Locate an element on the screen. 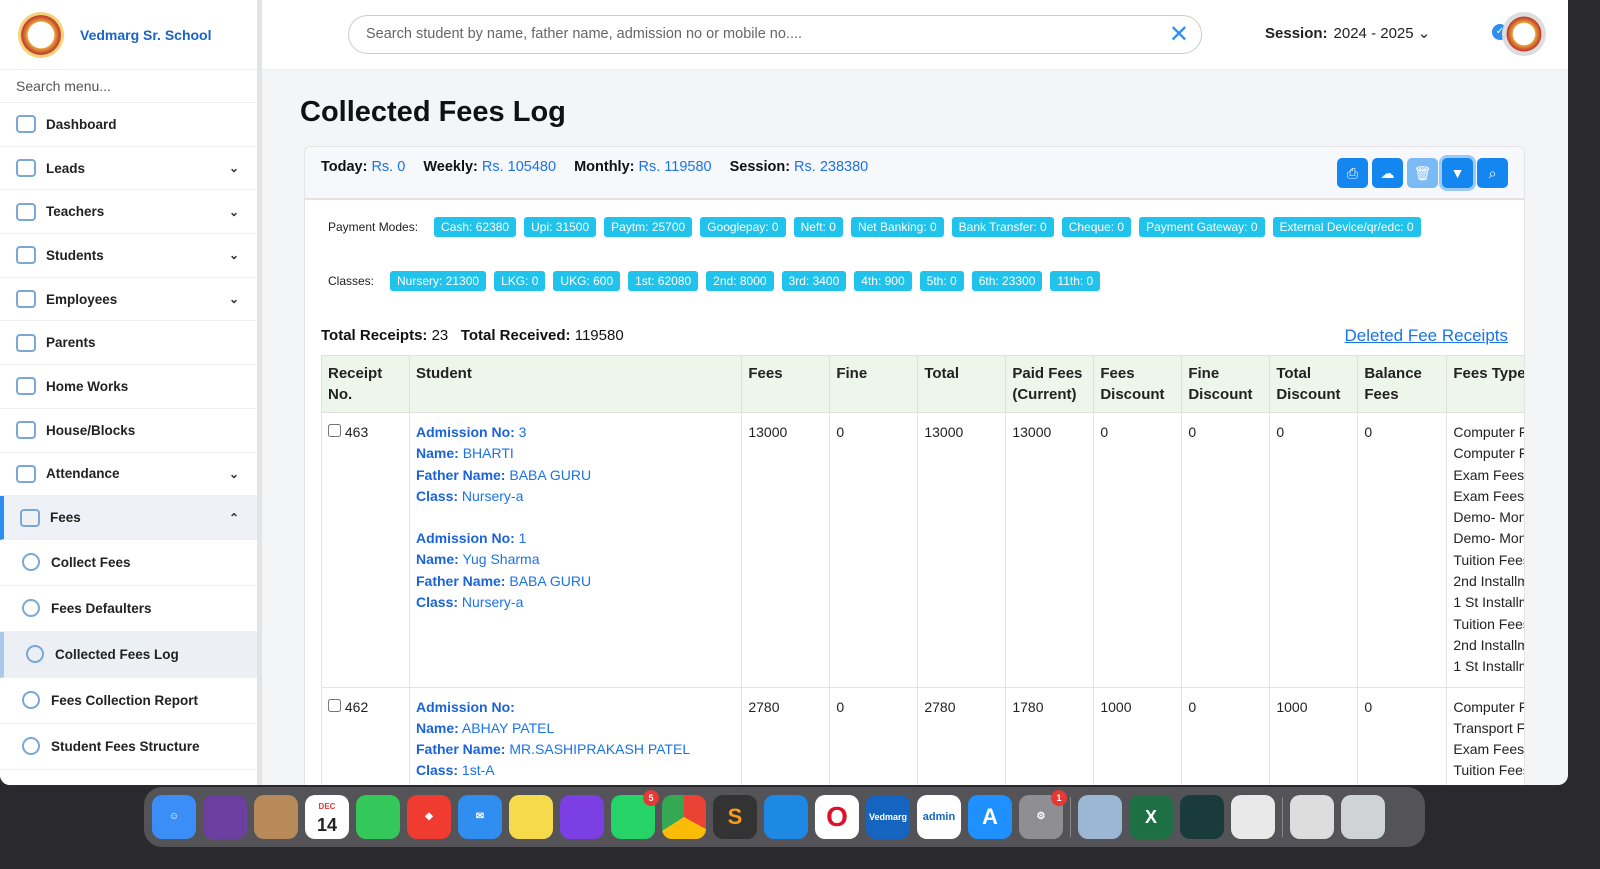  facetime-icon is located at coordinates (378, 817).